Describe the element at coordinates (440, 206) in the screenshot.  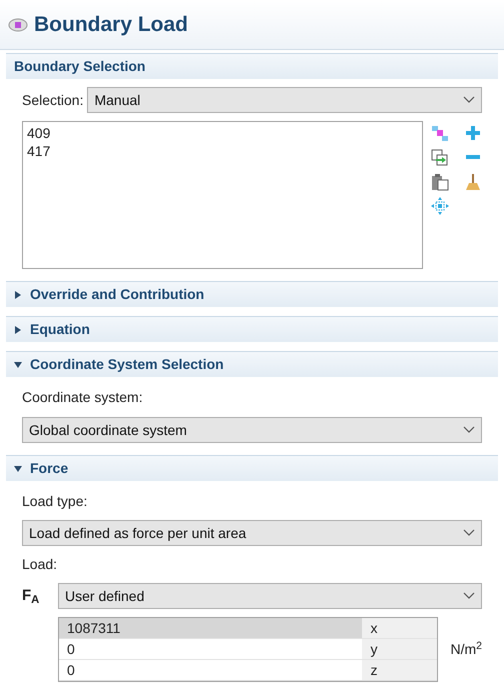
I see `zoom-selection-icon` at that location.